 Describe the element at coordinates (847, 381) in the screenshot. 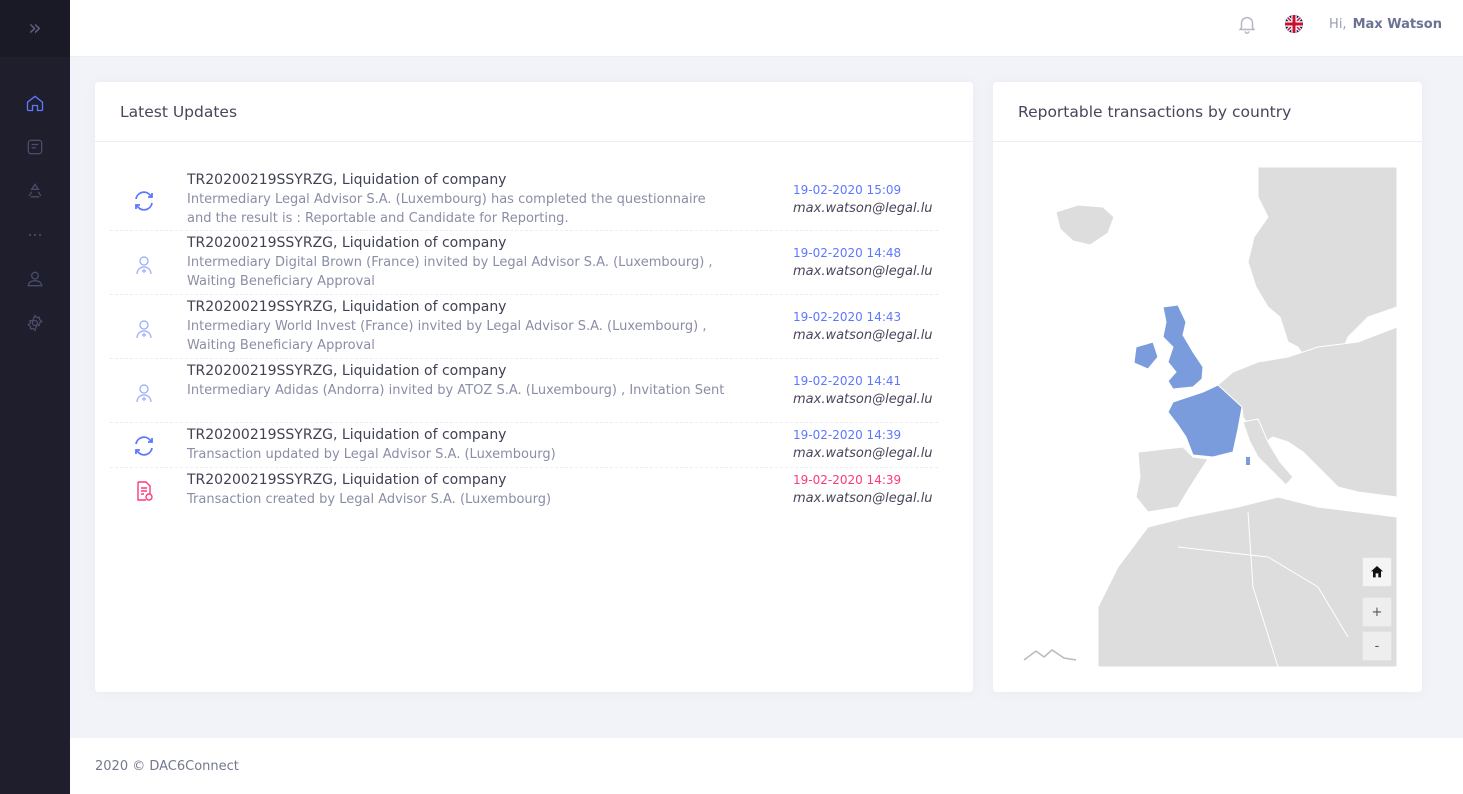

I see `update-date: 19-02-2020 14:41` at that location.